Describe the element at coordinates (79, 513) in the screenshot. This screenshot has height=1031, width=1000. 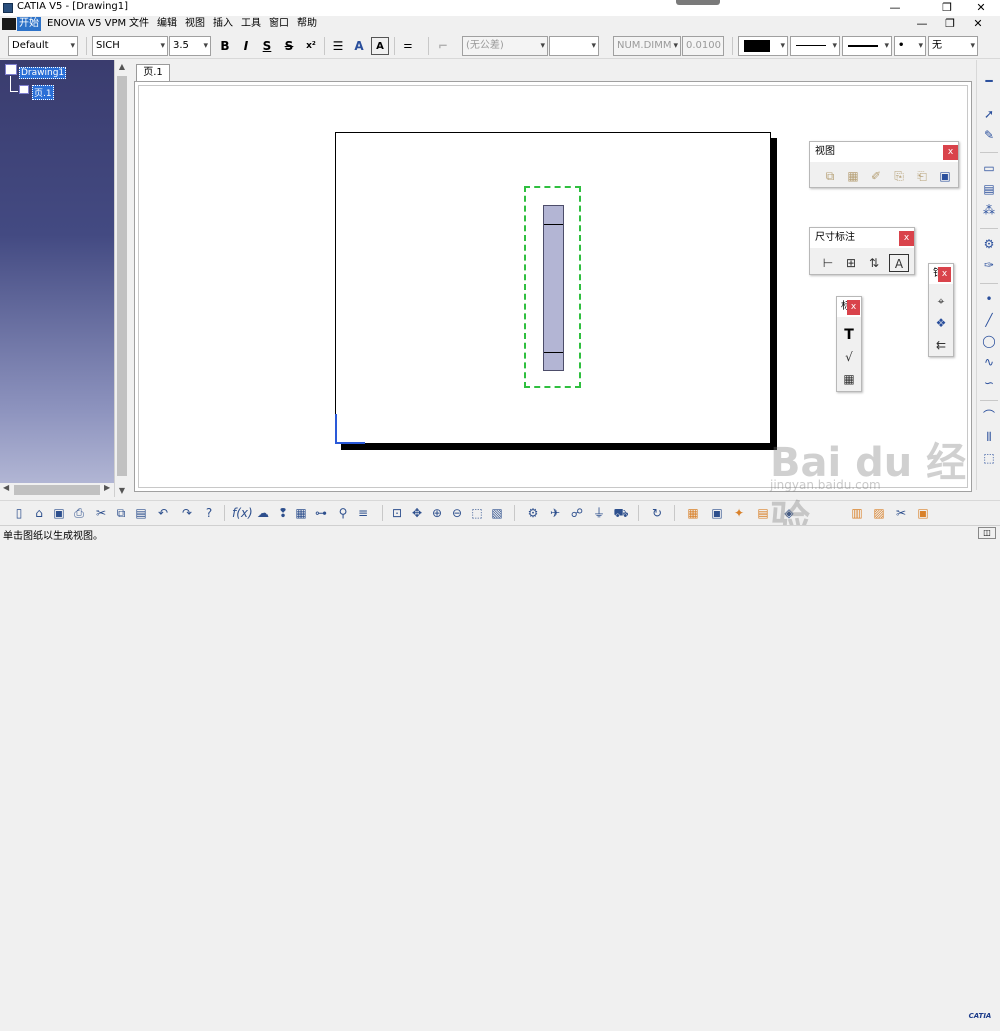
I see `print-icon: ⎙` at that location.